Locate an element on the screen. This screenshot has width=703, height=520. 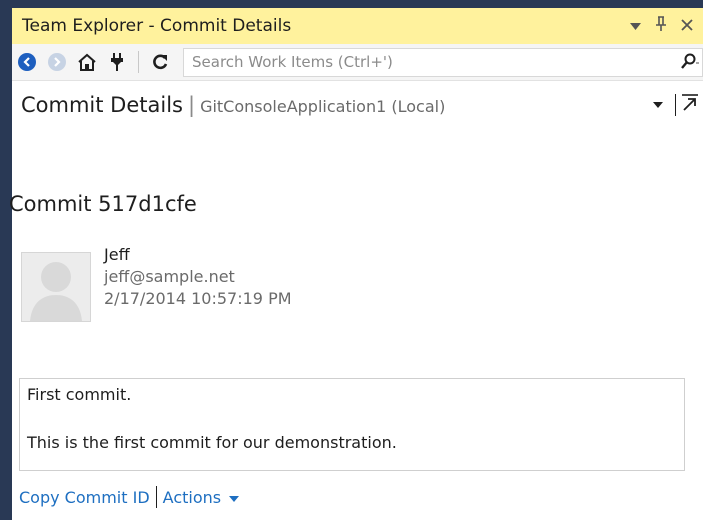
author-email: jeff@sample.net is located at coordinates (169, 276).